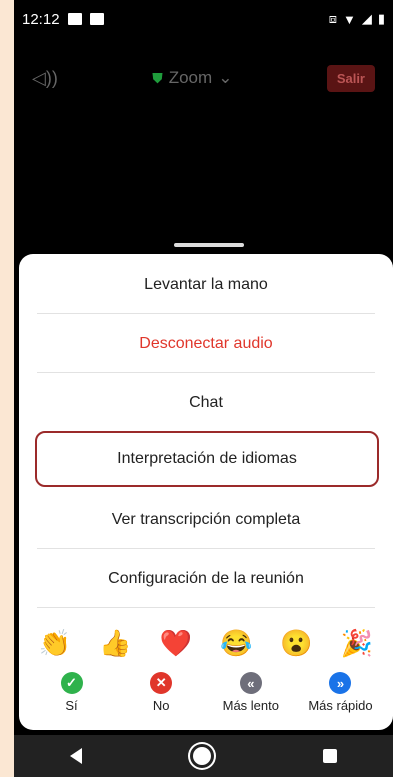 Image resolution: width=393 pixels, height=777 pixels. Describe the element at coordinates (161, 705) in the screenshot. I see `feedback-label: No` at that location.